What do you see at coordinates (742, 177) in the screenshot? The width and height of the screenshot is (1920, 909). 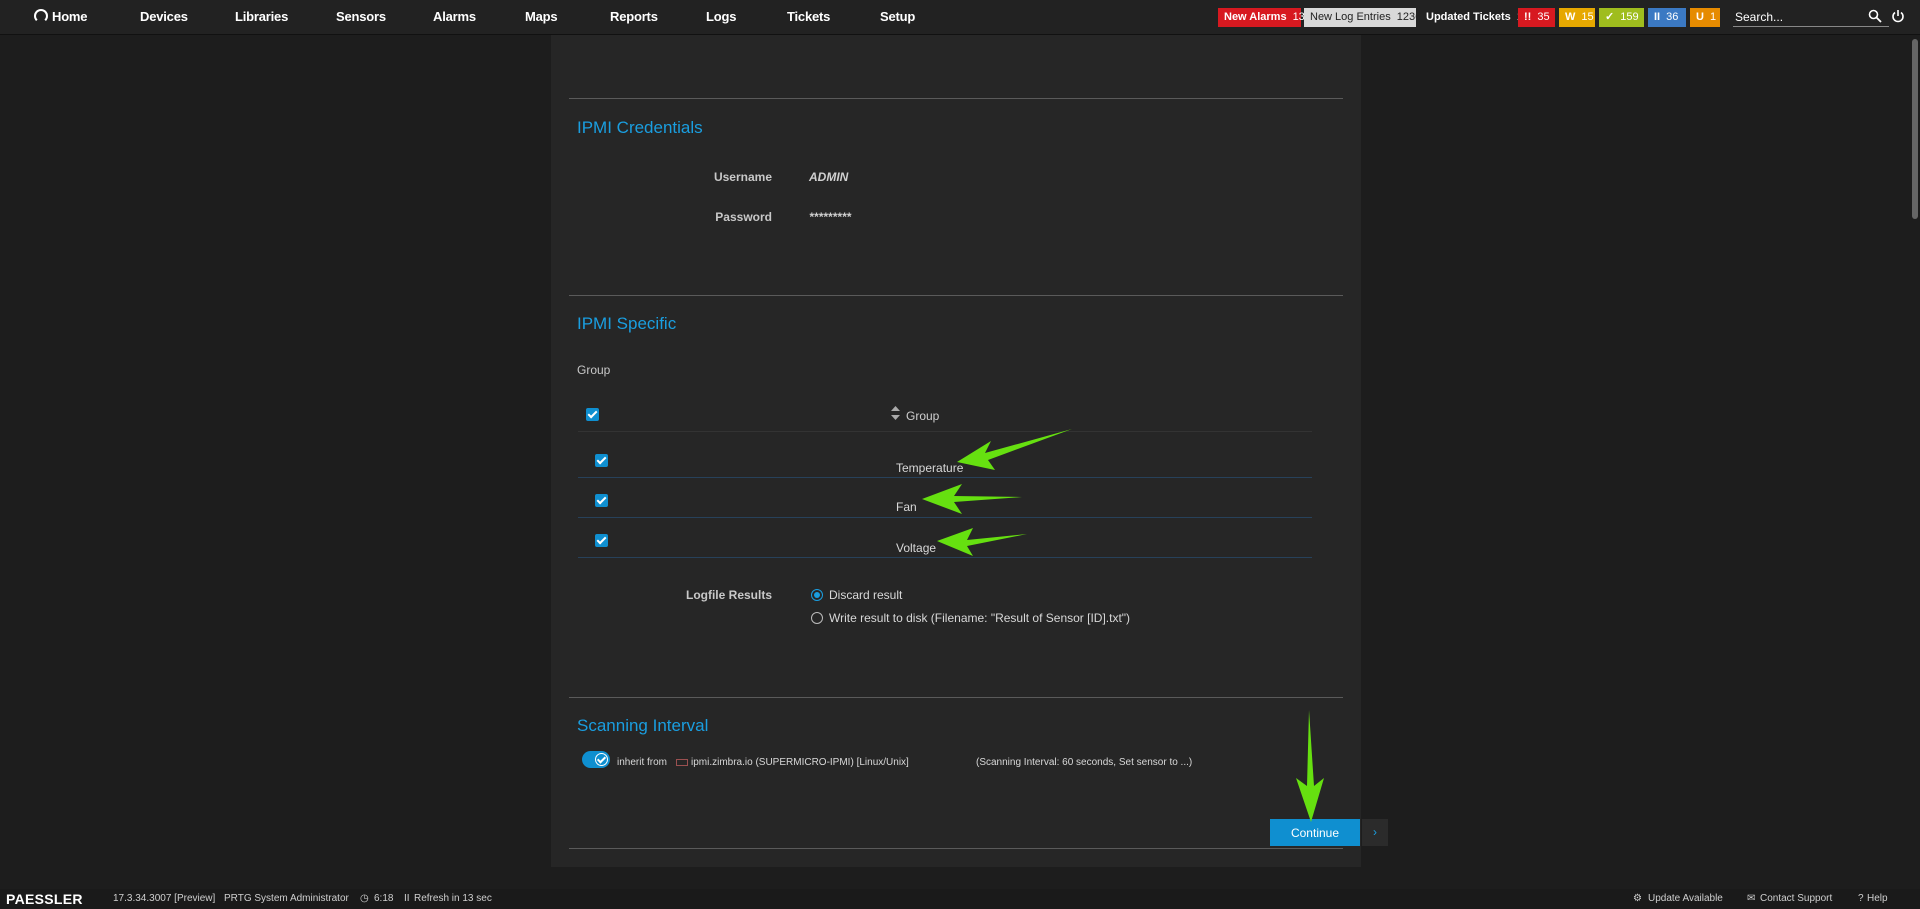 I see `username-label: Username` at bounding box center [742, 177].